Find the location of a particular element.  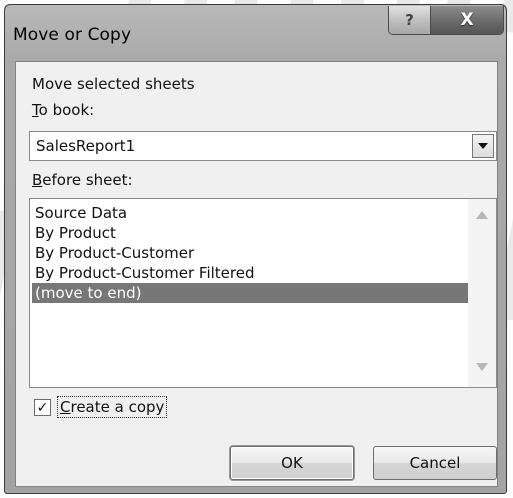

before-sheet-label: Before sheet: is located at coordinates (82, 180).